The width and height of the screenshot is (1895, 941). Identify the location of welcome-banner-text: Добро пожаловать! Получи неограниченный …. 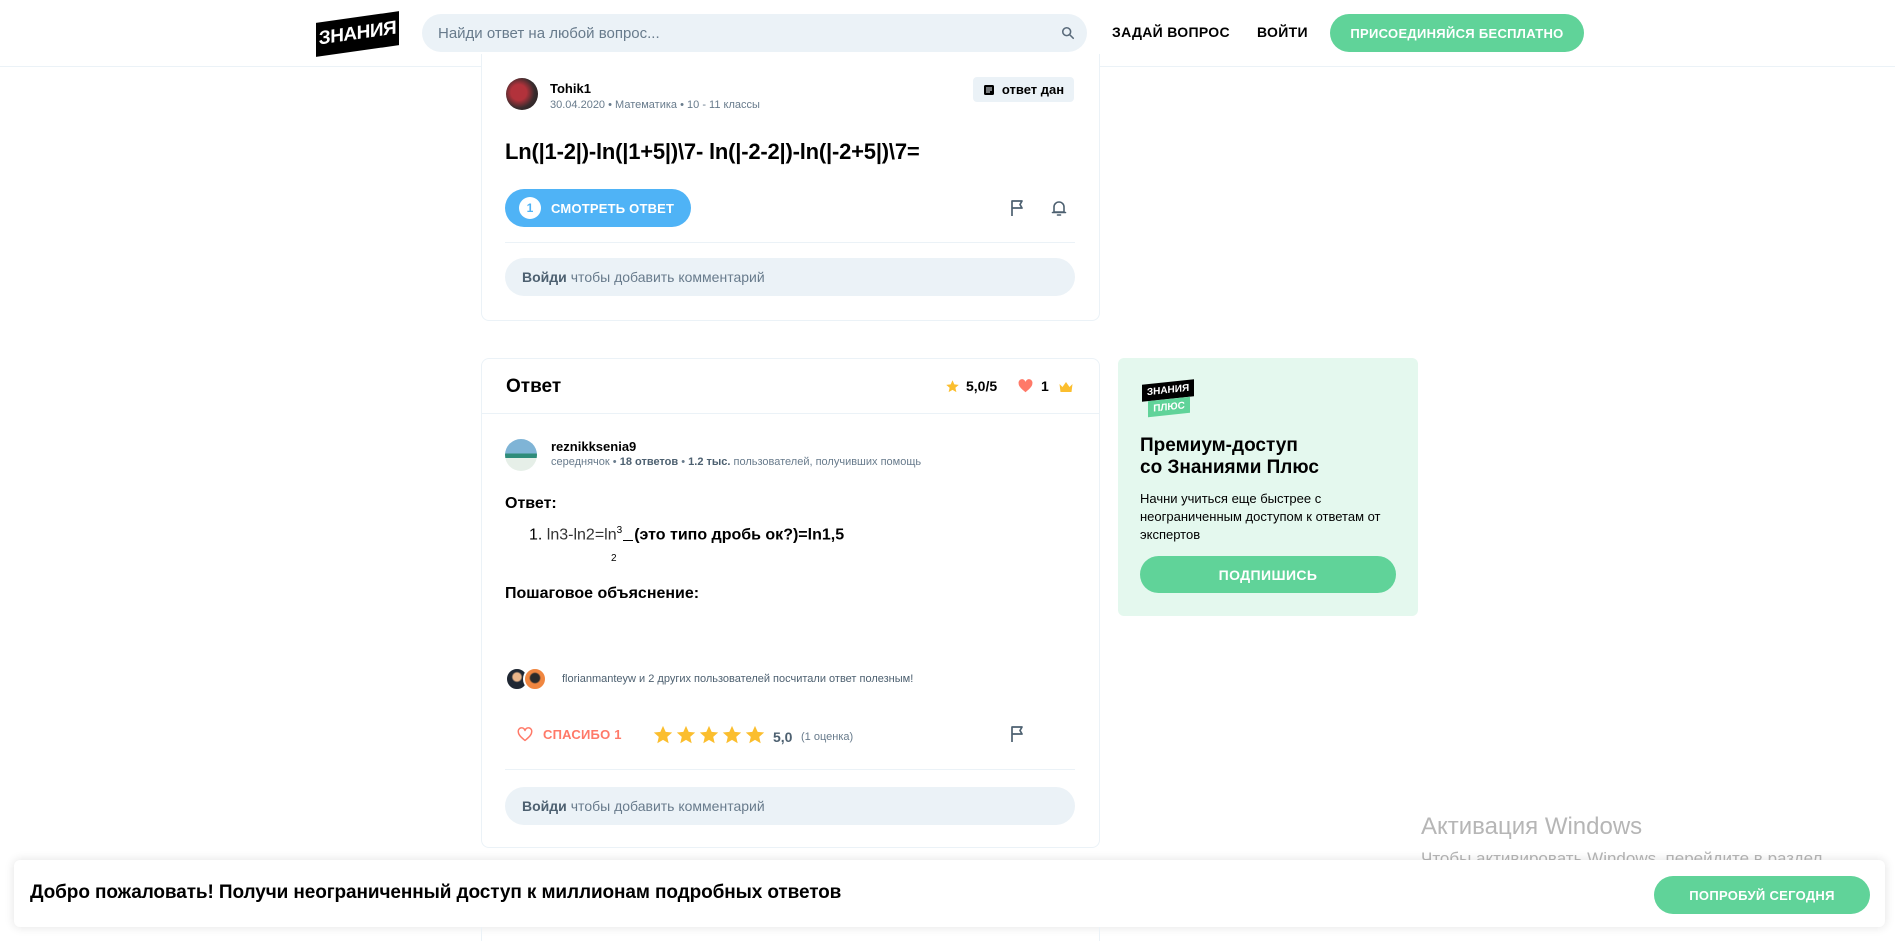
(436, 892).